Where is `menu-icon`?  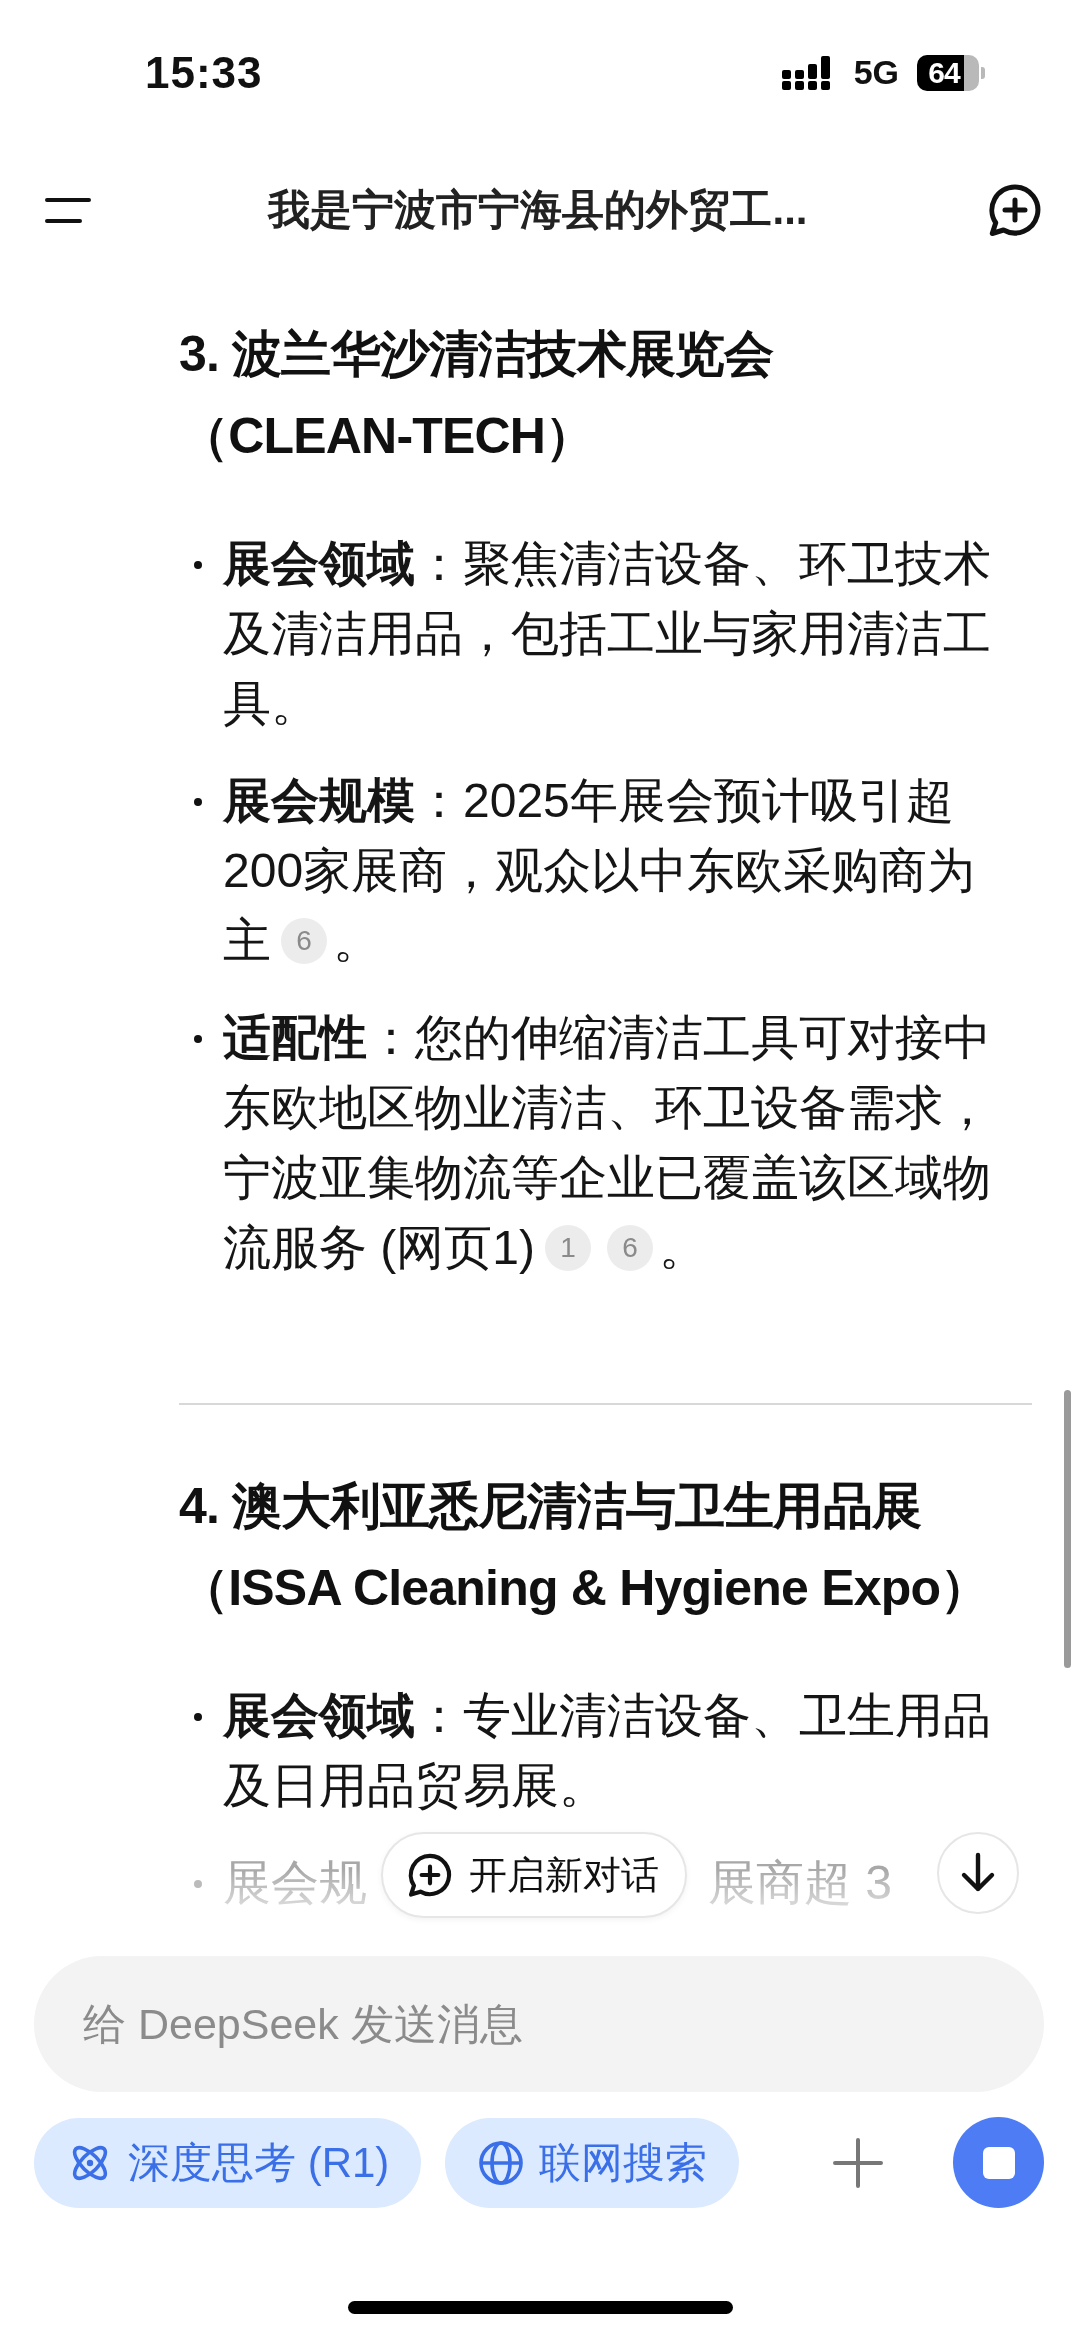
menu-icon is located at coordinates (68, 210).